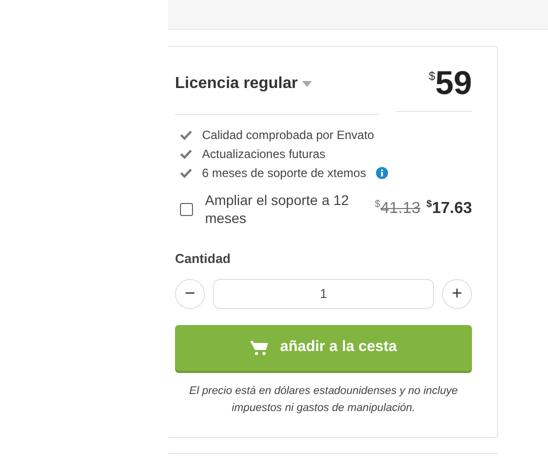  What do you see at coordinates (382, 173) in the screenshot?
I see `info-icon` at bounding box center [382, 173].